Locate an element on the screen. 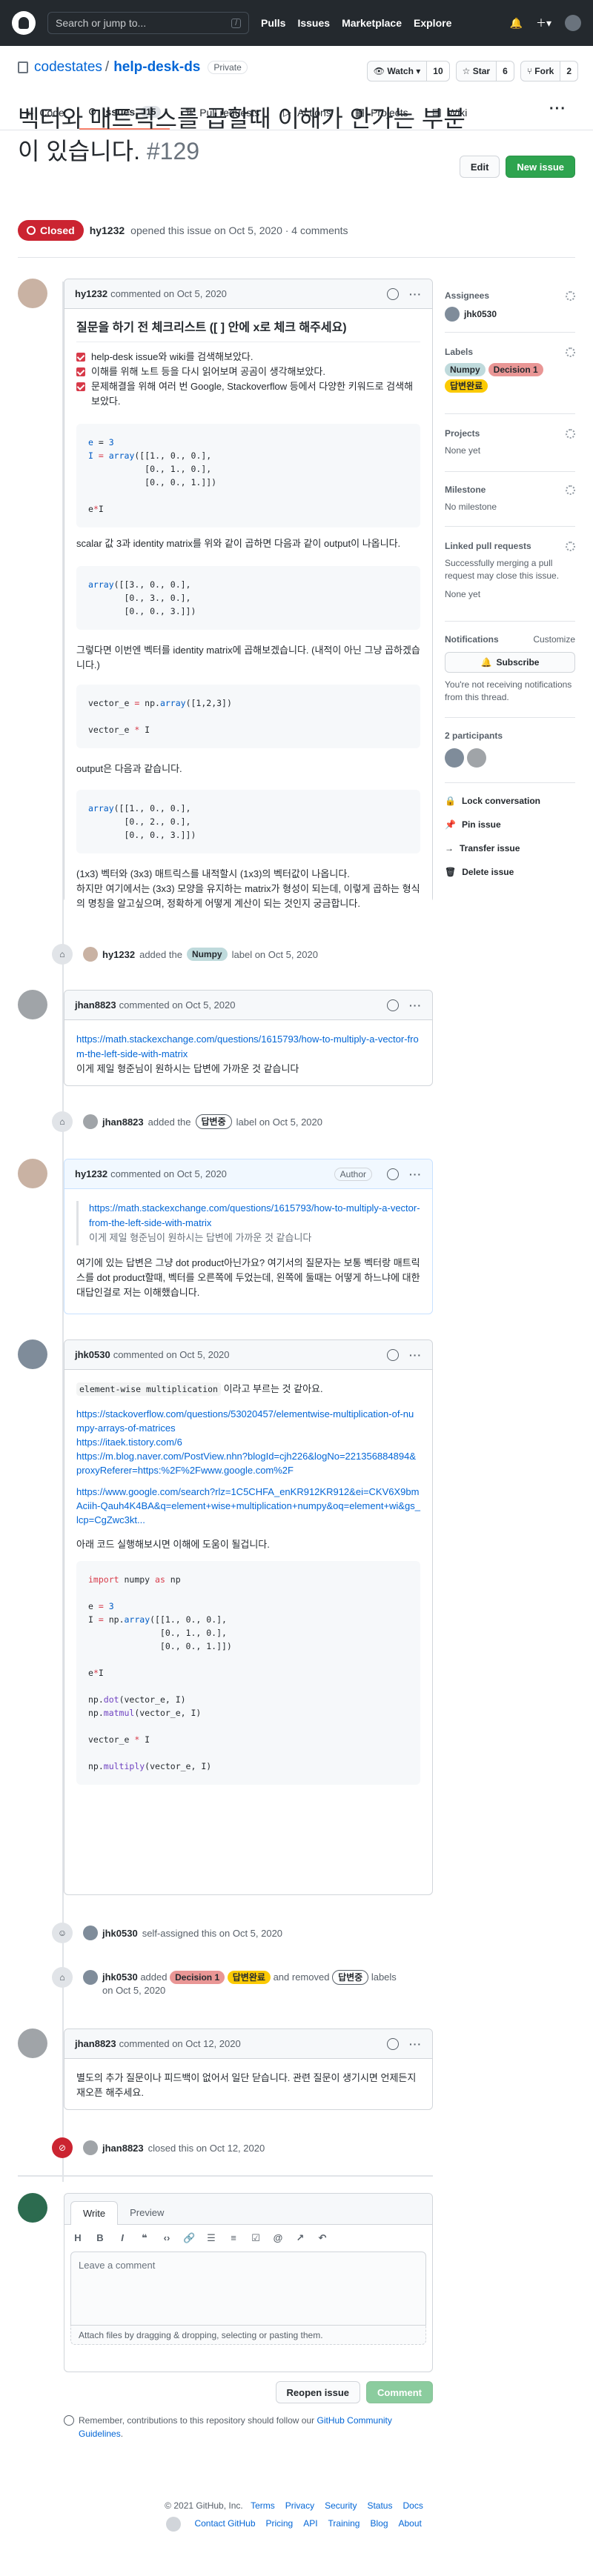  delete-issue-button: 🗑 Delete issue is located at coordinates (510, 872).